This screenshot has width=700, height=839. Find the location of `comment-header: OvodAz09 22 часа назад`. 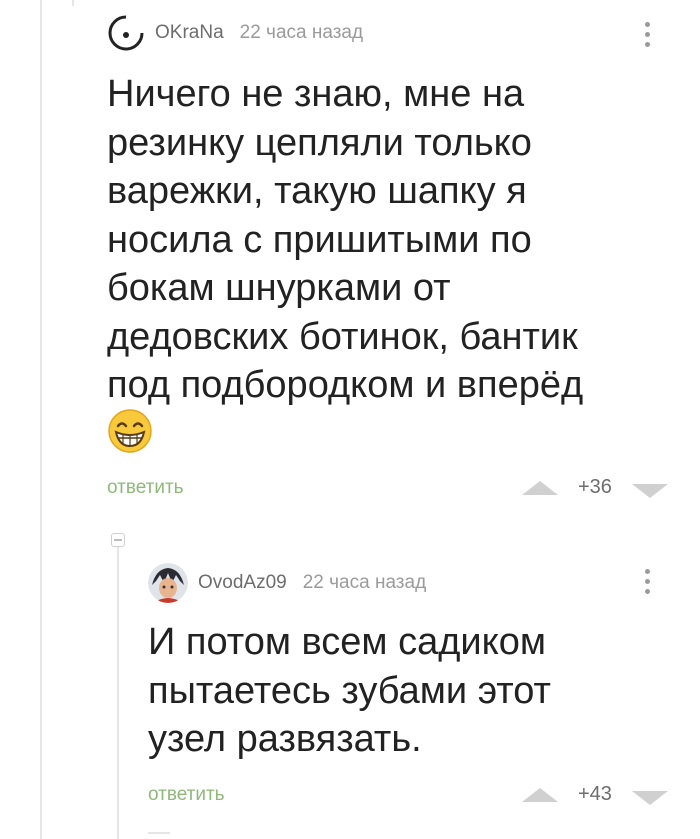

comment-header: OvodAz09 22 часа назад is located at coordinates (287, 583).